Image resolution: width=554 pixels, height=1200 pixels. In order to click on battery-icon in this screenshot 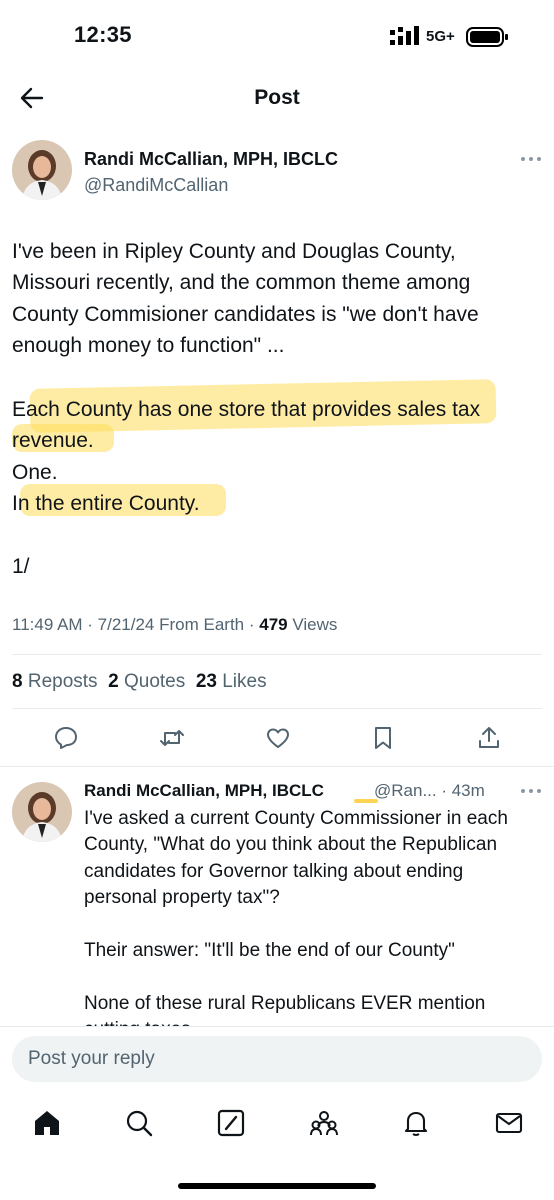, I will do `click(487, 37)`.